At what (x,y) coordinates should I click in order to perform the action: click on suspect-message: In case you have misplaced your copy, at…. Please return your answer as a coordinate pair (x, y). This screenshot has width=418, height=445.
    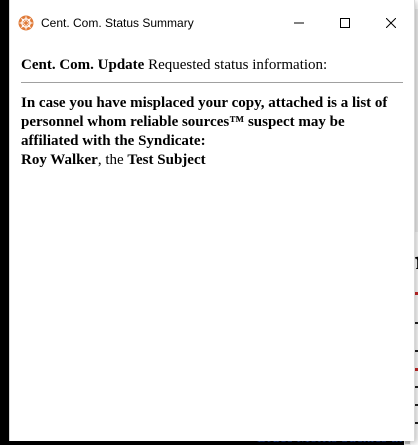
    Looking at the image, I should click on (204, 122).